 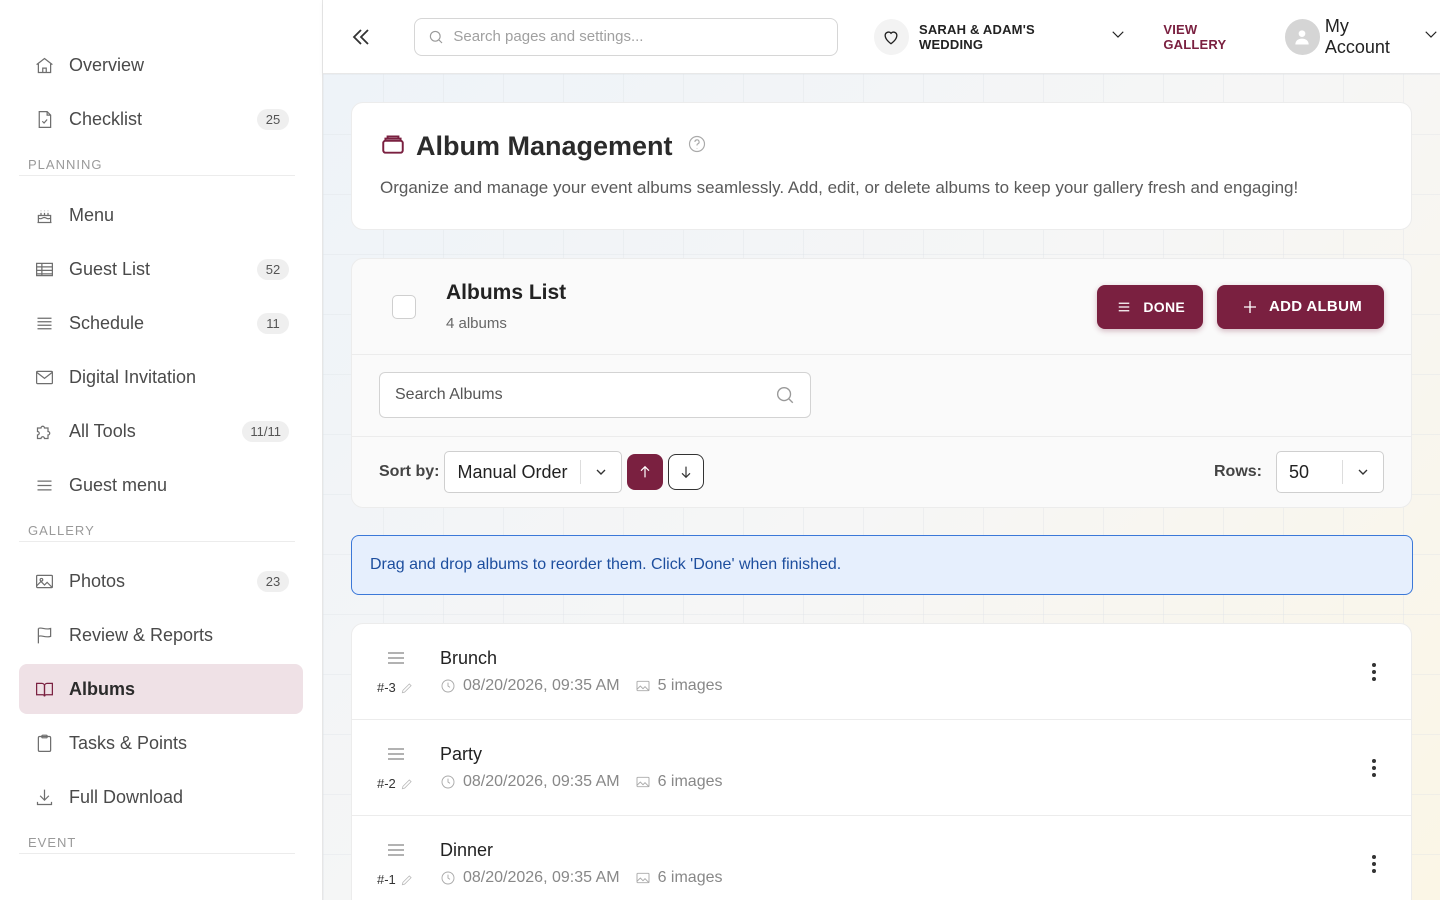 I want to click on count-badge: 11, so click(x=273, y=323).